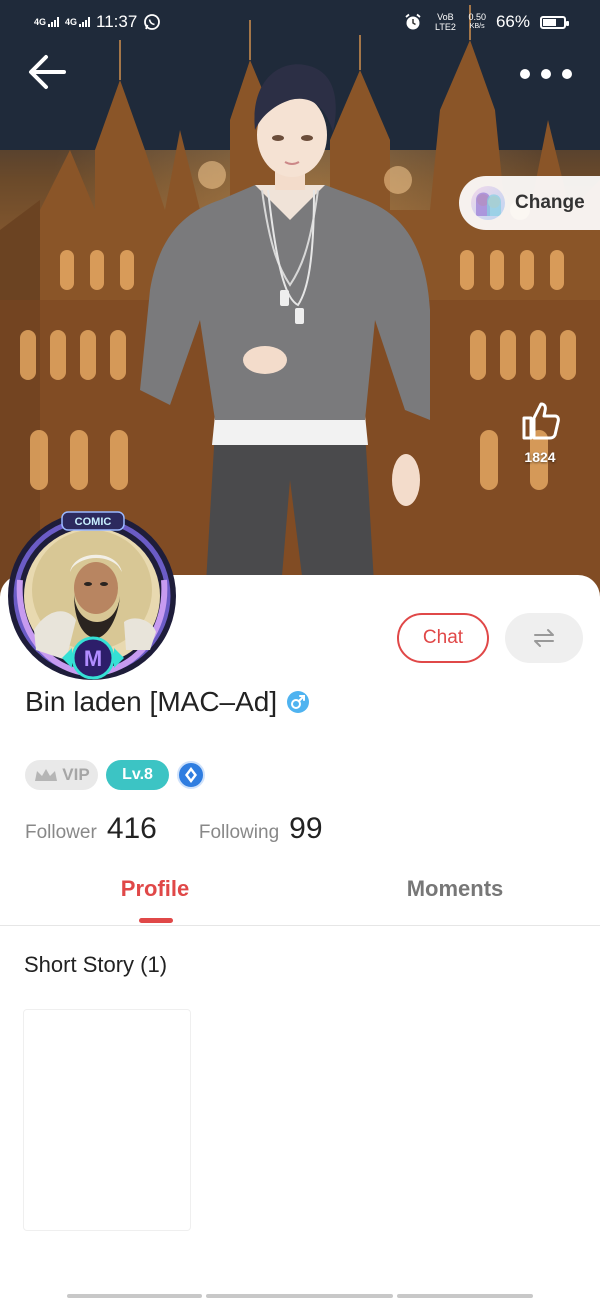 Image resolution: width=600 pixels, height=1300 pixels. What do you see at coordinates (40, 22) in the screenshot?
I see `network-type-1: 4G` at bounding box center [40, 22].